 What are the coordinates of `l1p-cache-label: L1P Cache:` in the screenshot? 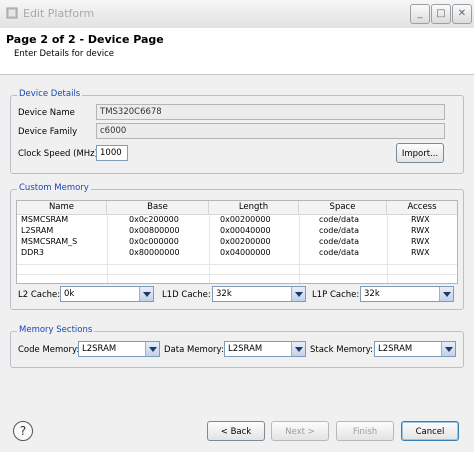 It's located at (336, 295).